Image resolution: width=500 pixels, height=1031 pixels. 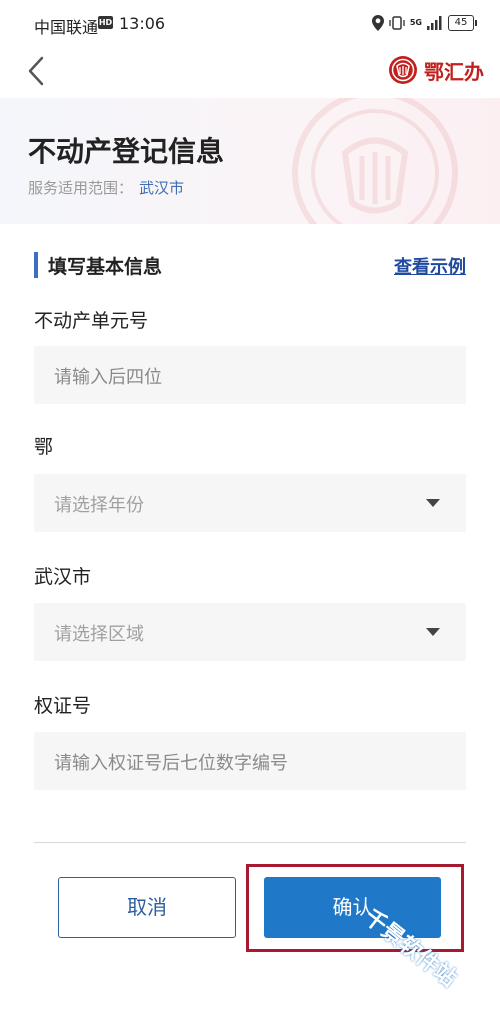 I want to click on network-type: 5G, so click(x=415, y=22).